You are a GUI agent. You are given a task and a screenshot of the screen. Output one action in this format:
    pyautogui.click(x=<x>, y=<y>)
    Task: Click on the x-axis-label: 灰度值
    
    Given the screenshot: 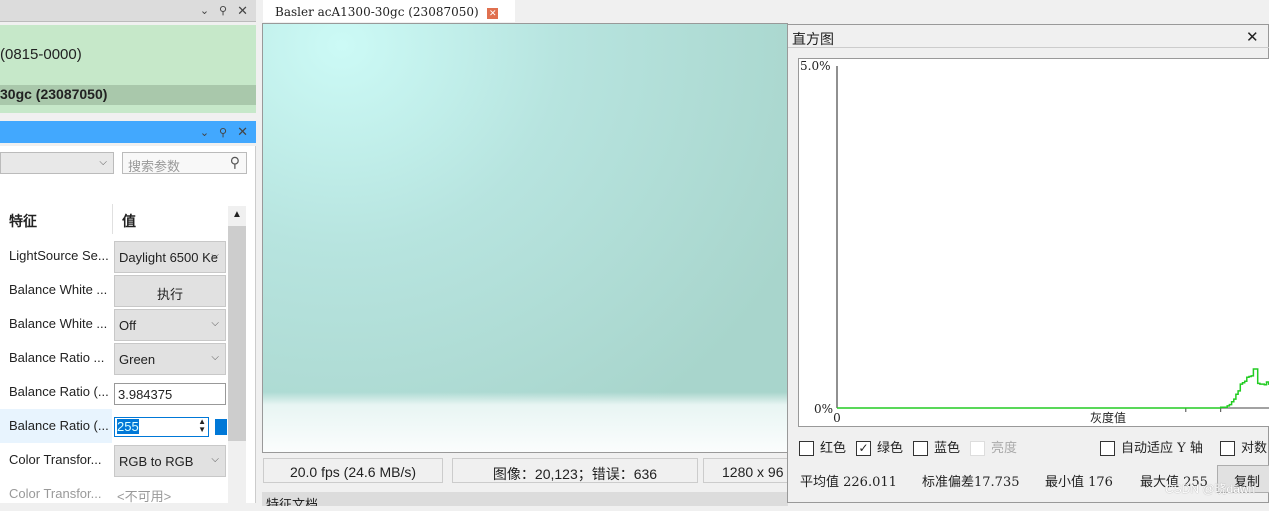 What is the action you would take?
    pyautogui.click(x=1108, y=417)
    